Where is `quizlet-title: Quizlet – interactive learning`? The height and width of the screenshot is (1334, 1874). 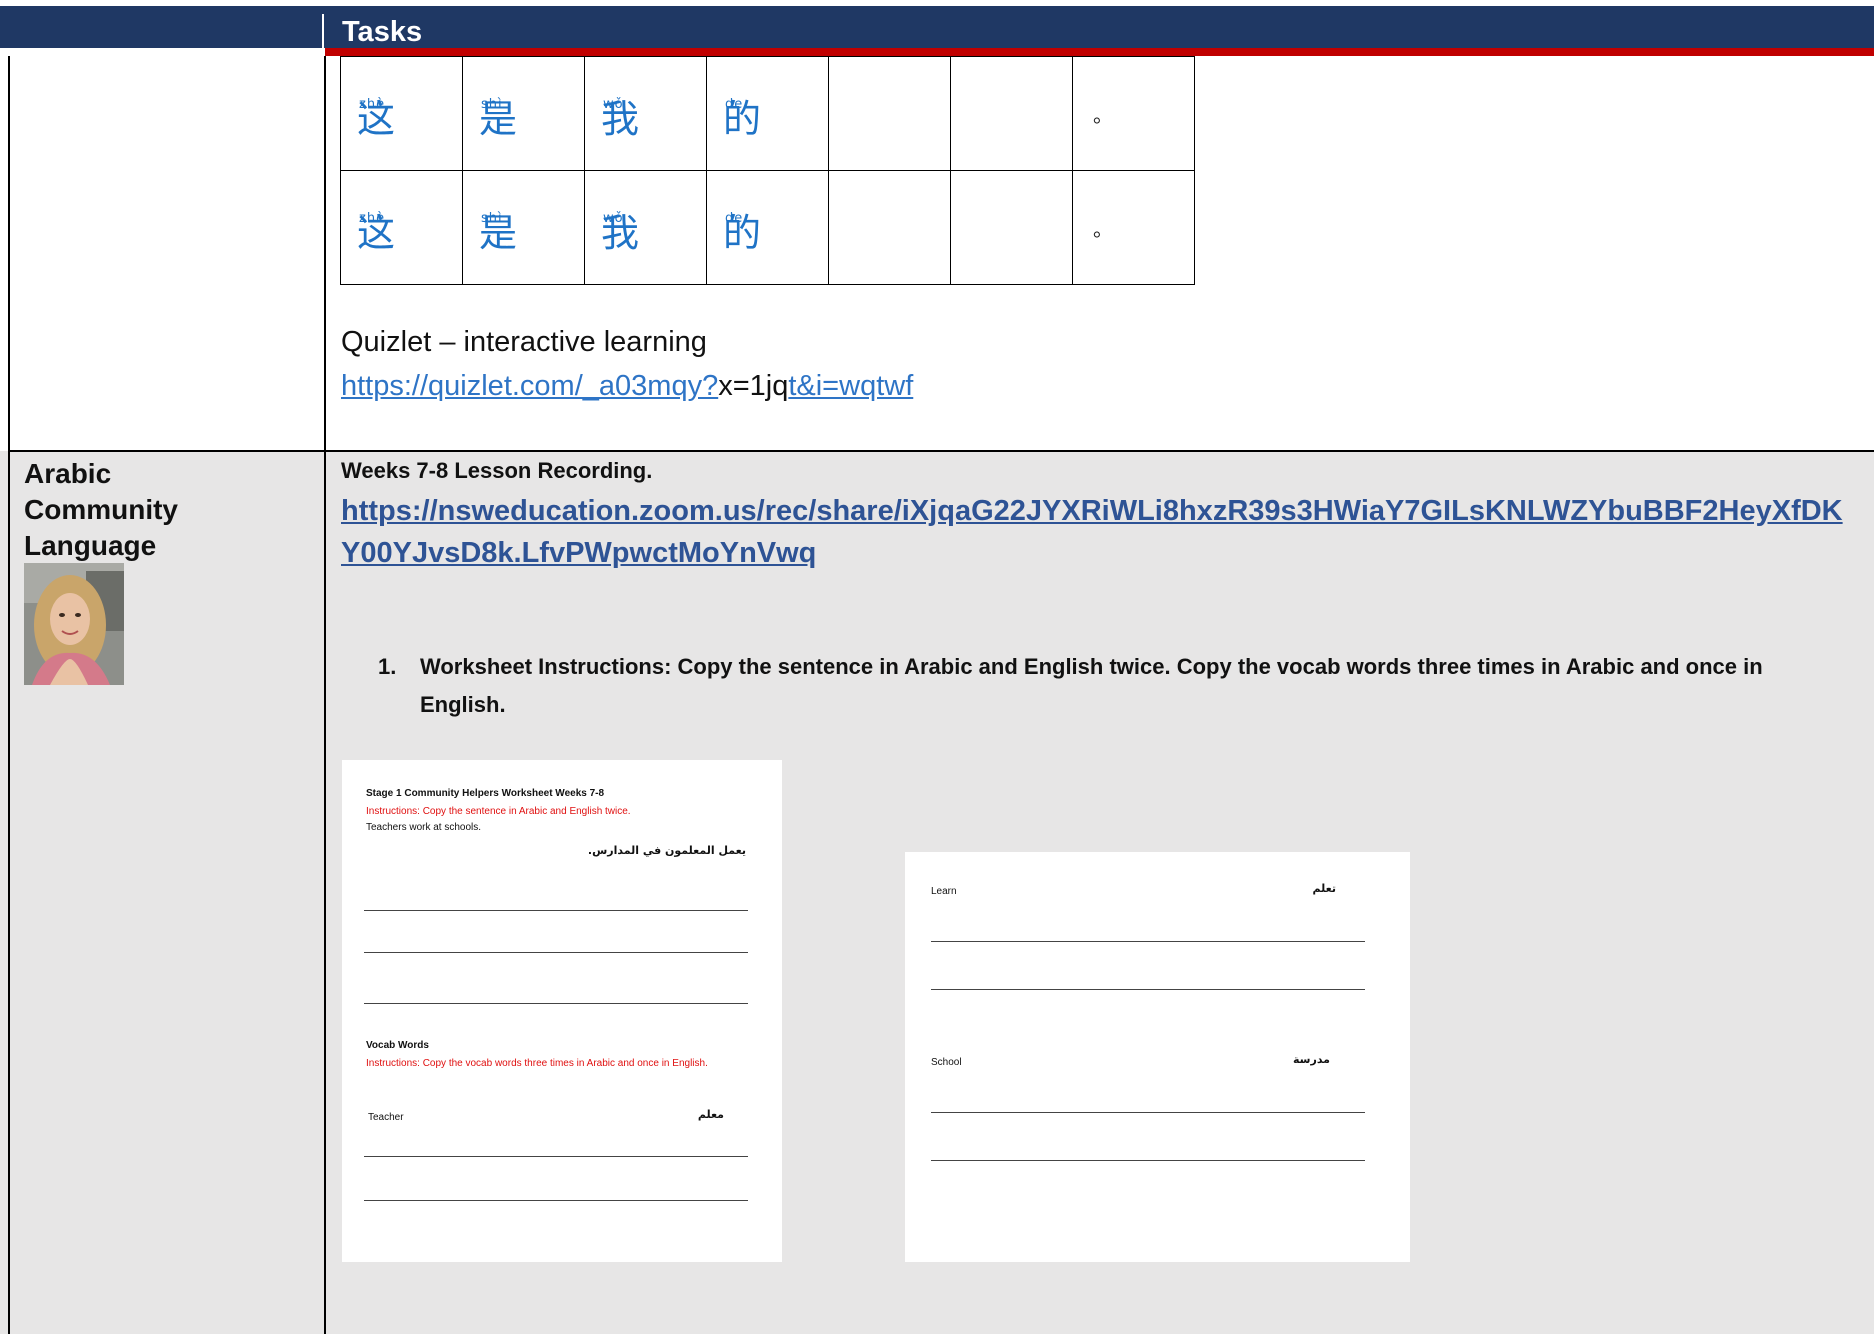 quizlet-title: Quizlet – interactive learning is located at coordinates (524, 342).